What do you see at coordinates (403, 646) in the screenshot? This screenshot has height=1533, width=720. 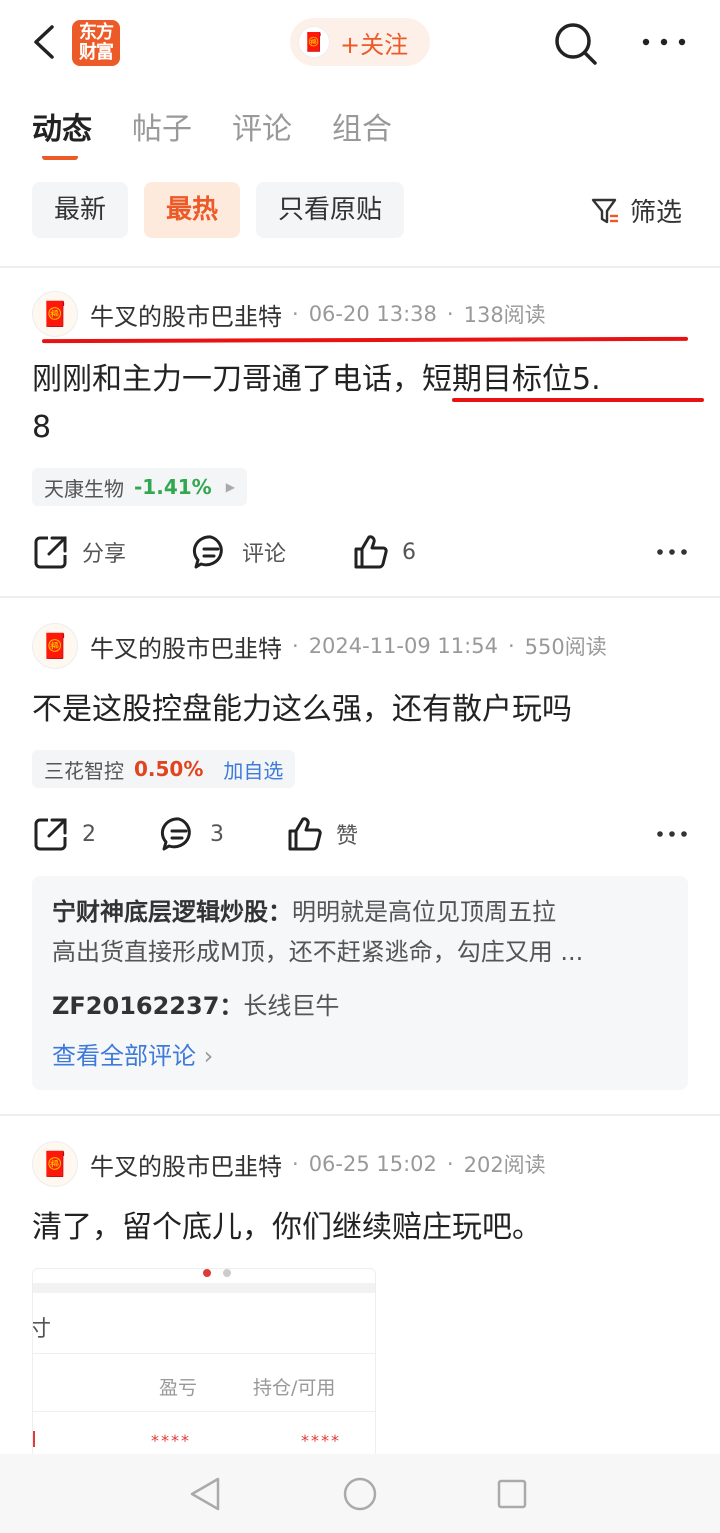 I see `post-time: 2024-11-09 11:54` at bounding box center [403, 646].